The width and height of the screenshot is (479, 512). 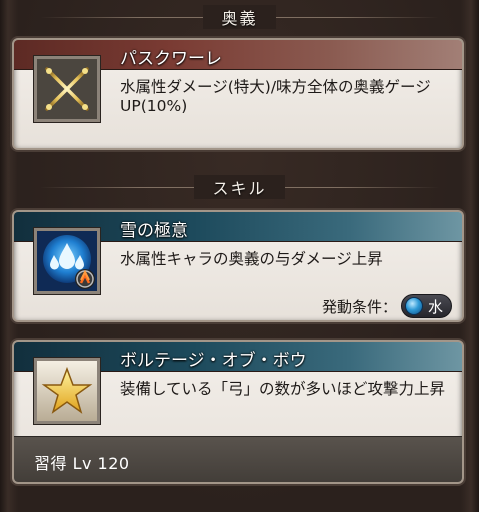 What do you see at coordinates (238, 459) in the screenshot?
I see `learn-level-bar: 習得 Lv 120` at bounding box center [238, 459].